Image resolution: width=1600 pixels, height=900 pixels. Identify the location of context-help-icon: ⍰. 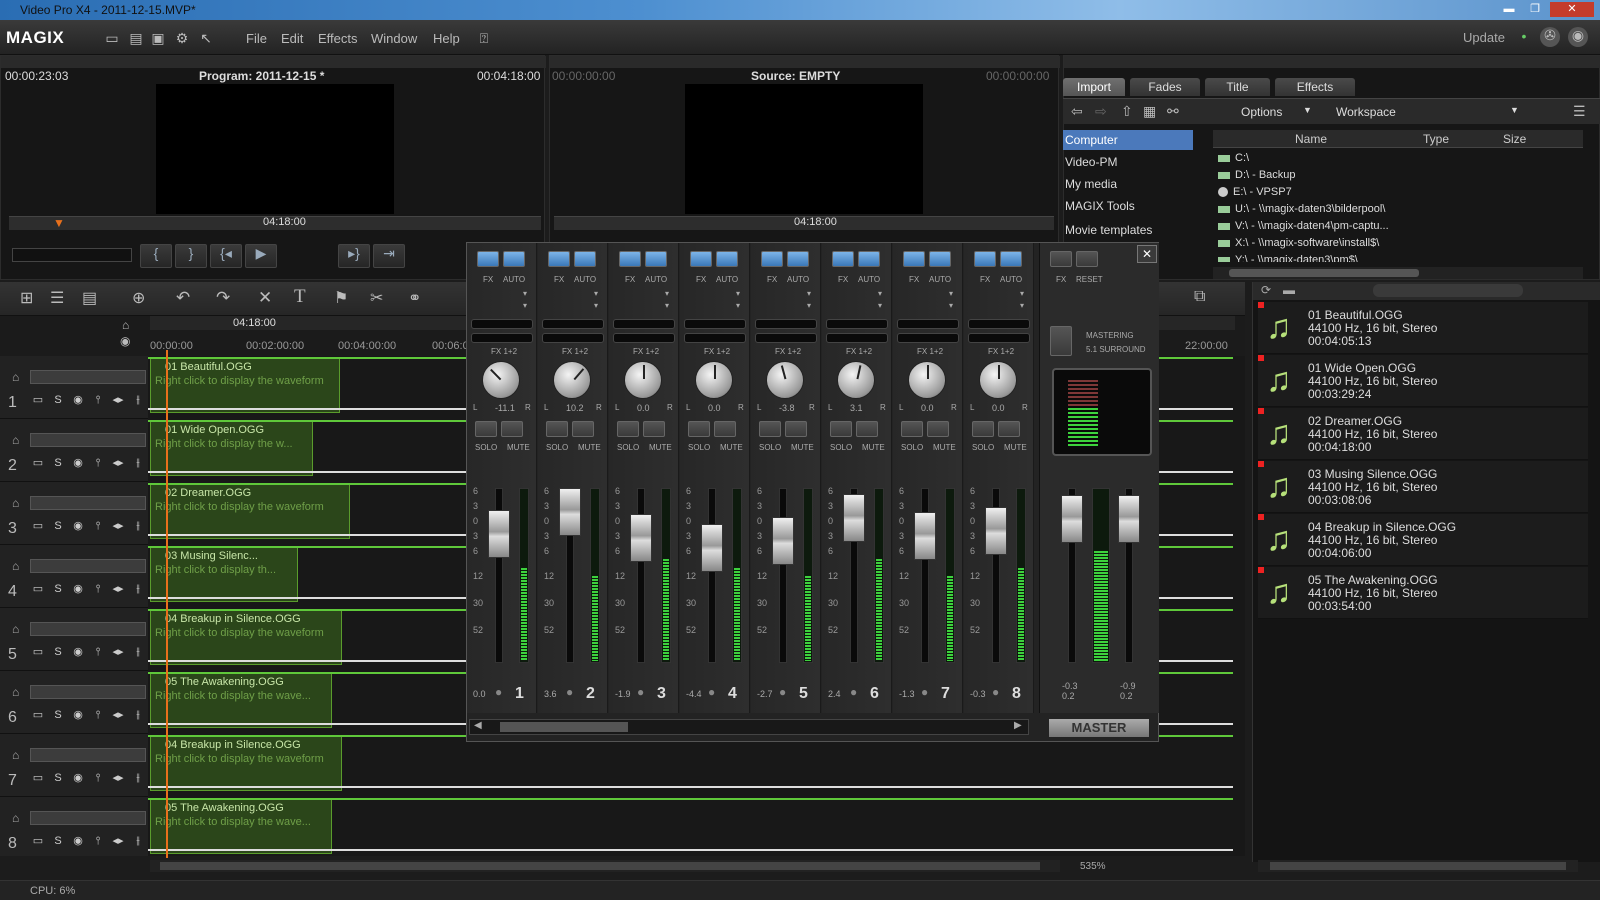
(484, 38).